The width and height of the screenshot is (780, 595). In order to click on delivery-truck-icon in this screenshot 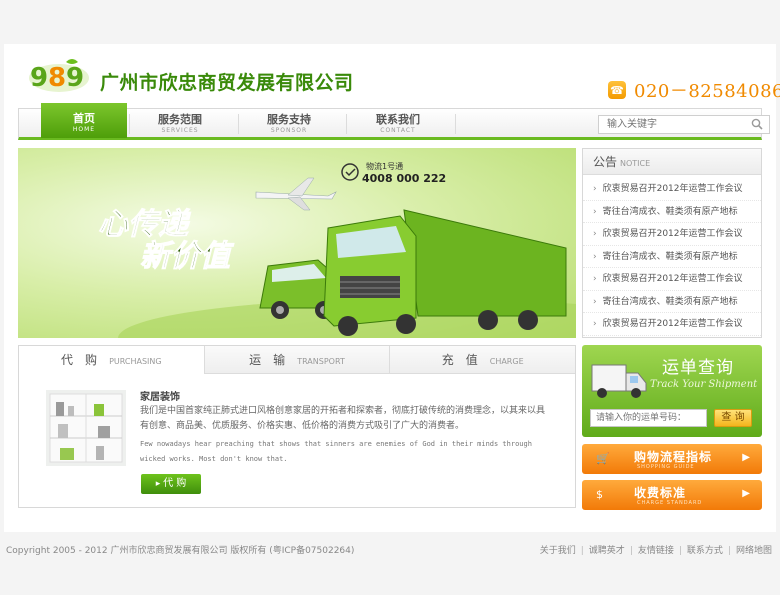, I will do `click(619, 381)`.